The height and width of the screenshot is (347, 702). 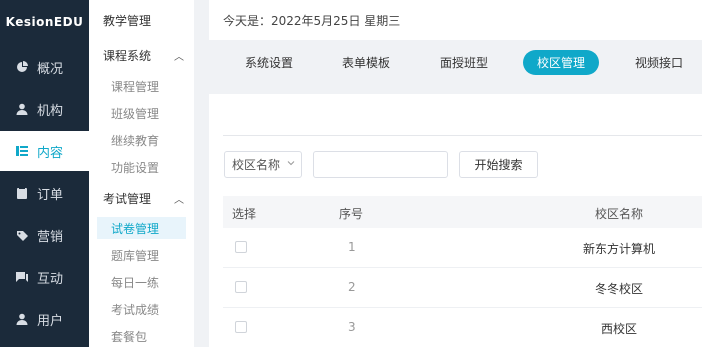 I want to click on rail-item-marketing: 营销, so click(x=44, y=235).